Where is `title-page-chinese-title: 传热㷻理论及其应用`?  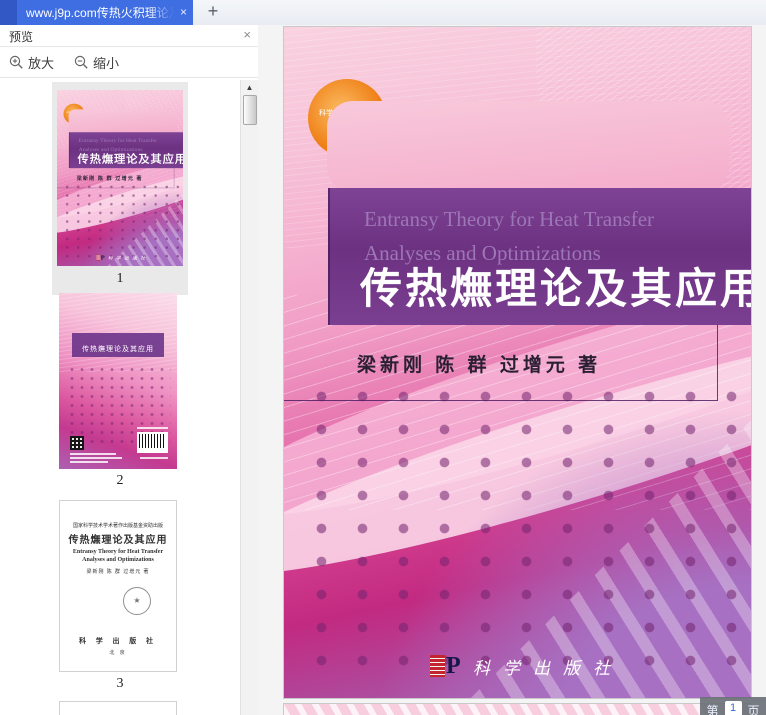 title-page-chinese-title: 传热㷻理论及其应用 is located at coordinates (118, 540).